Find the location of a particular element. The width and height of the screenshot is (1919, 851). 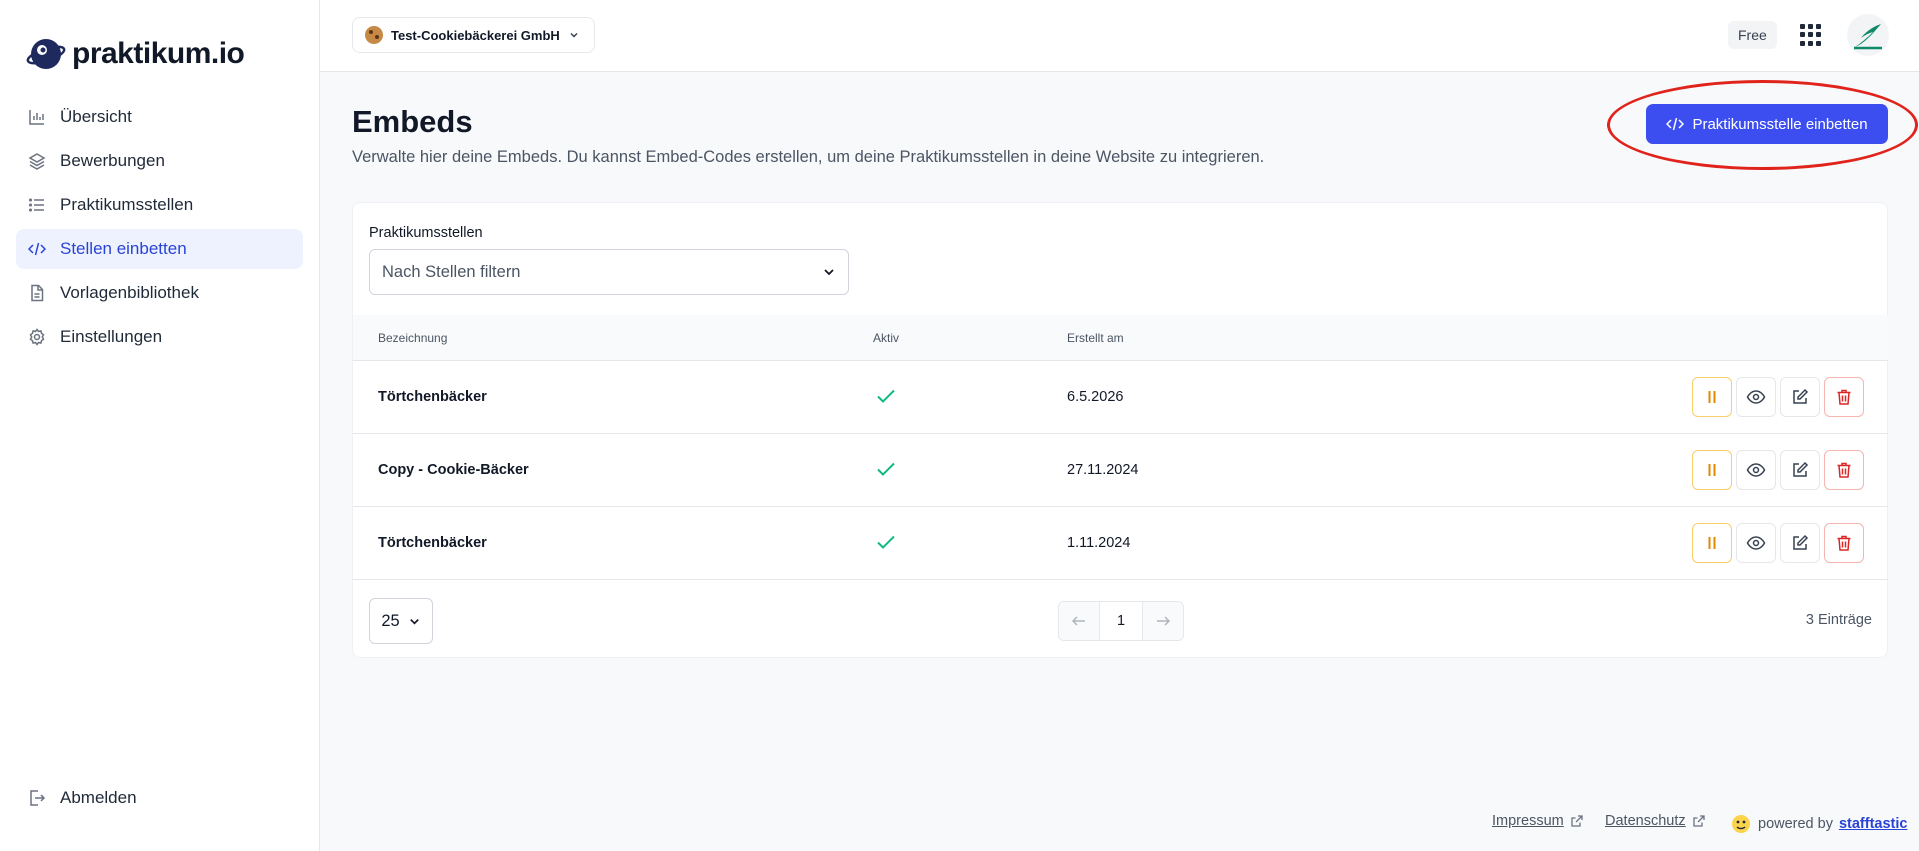

top-bar: Test-Cookiebäckerei GmbH Free is located at coordinates (1119, 36).